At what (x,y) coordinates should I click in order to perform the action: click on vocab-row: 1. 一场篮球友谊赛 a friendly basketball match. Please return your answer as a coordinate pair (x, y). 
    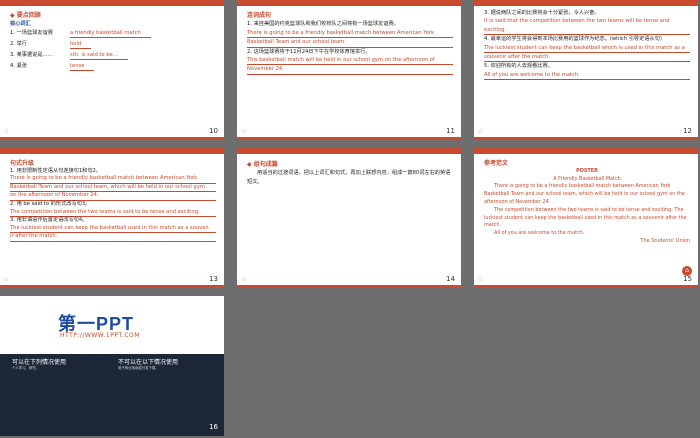
    Looking at the image, I should click on (113, 34).